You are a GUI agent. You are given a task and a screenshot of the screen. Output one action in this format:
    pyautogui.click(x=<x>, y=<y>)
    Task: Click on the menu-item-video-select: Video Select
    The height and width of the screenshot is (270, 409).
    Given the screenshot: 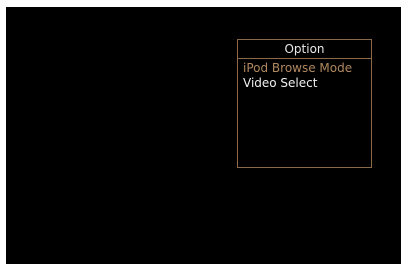 What is the action you would take?
    pyautogui.click(x=304, y=83)
    